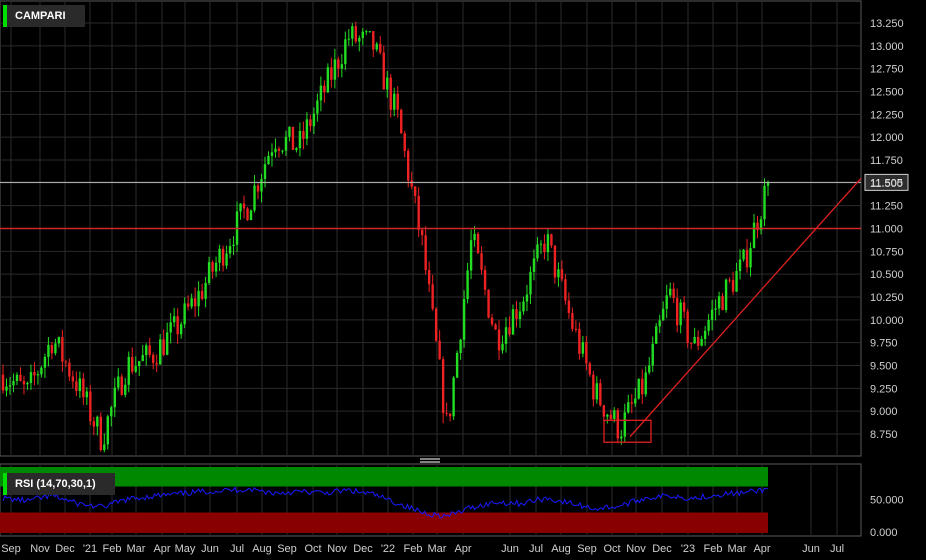 The width and height of the screenshot is (926, 560). I want to click on y-tick-label: 10.500, so click(887, 275).